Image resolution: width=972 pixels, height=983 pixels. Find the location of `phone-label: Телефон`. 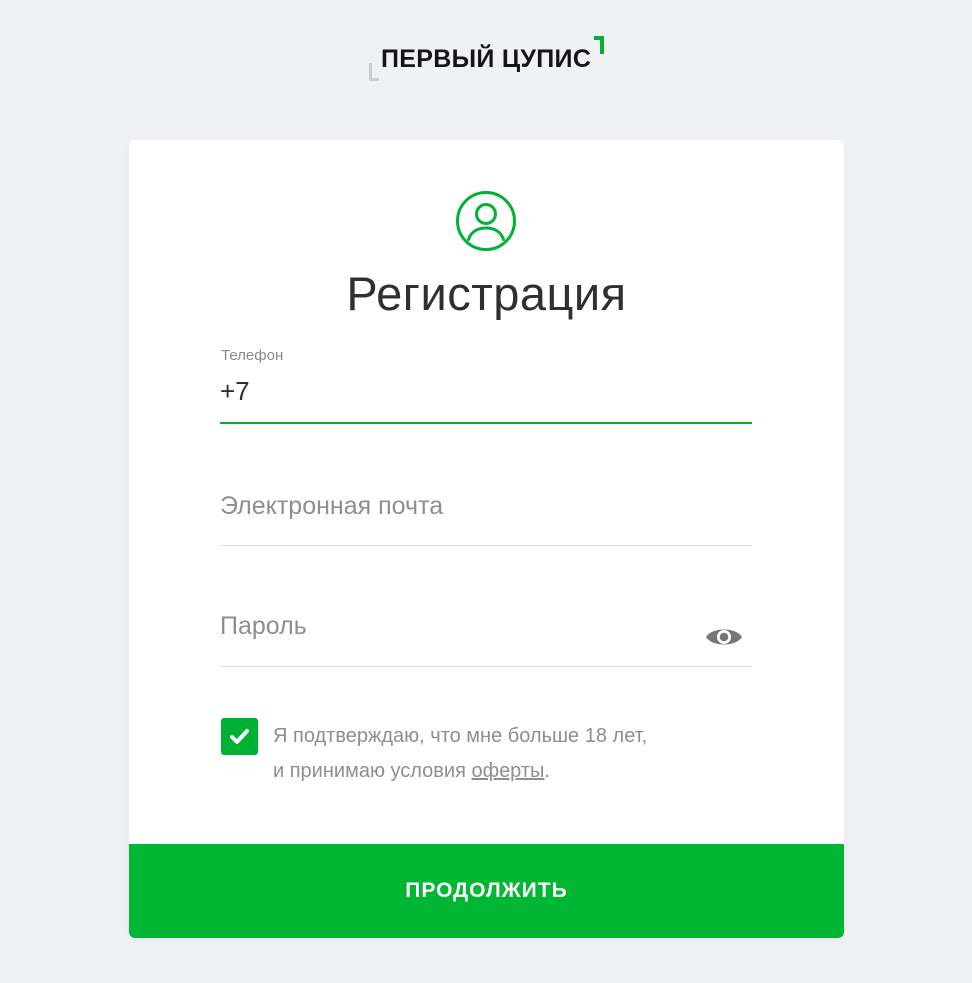

phone-label: Телефон is located at coordinates (252, 355).